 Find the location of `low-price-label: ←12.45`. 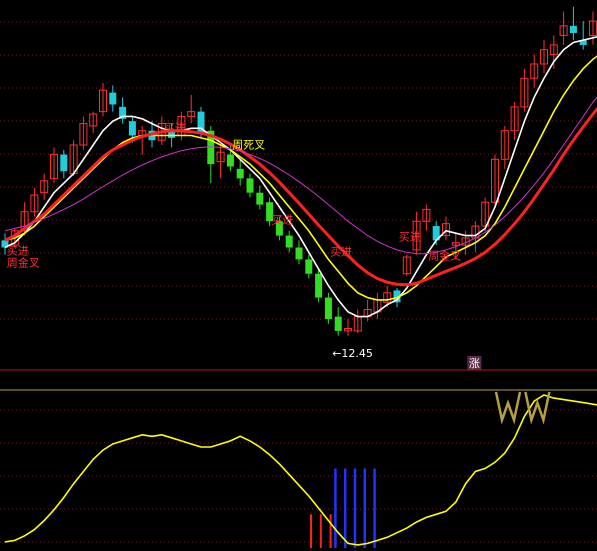

low-price-label: ←12.45 is located at coordinates (352, 353).